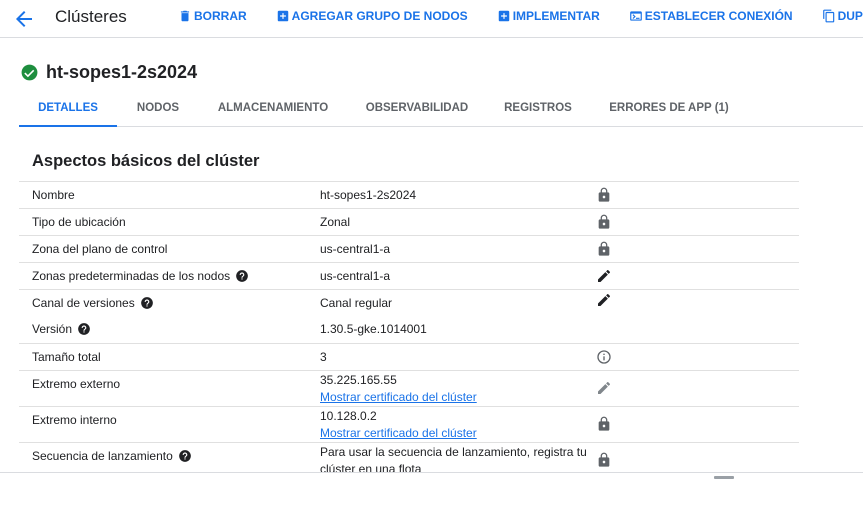 The image size is (863, 509). What do you see at coordinates (83, 303) in the screenshot?
I see `row-label: Canal de versiones` at bounding box center [83, 303].